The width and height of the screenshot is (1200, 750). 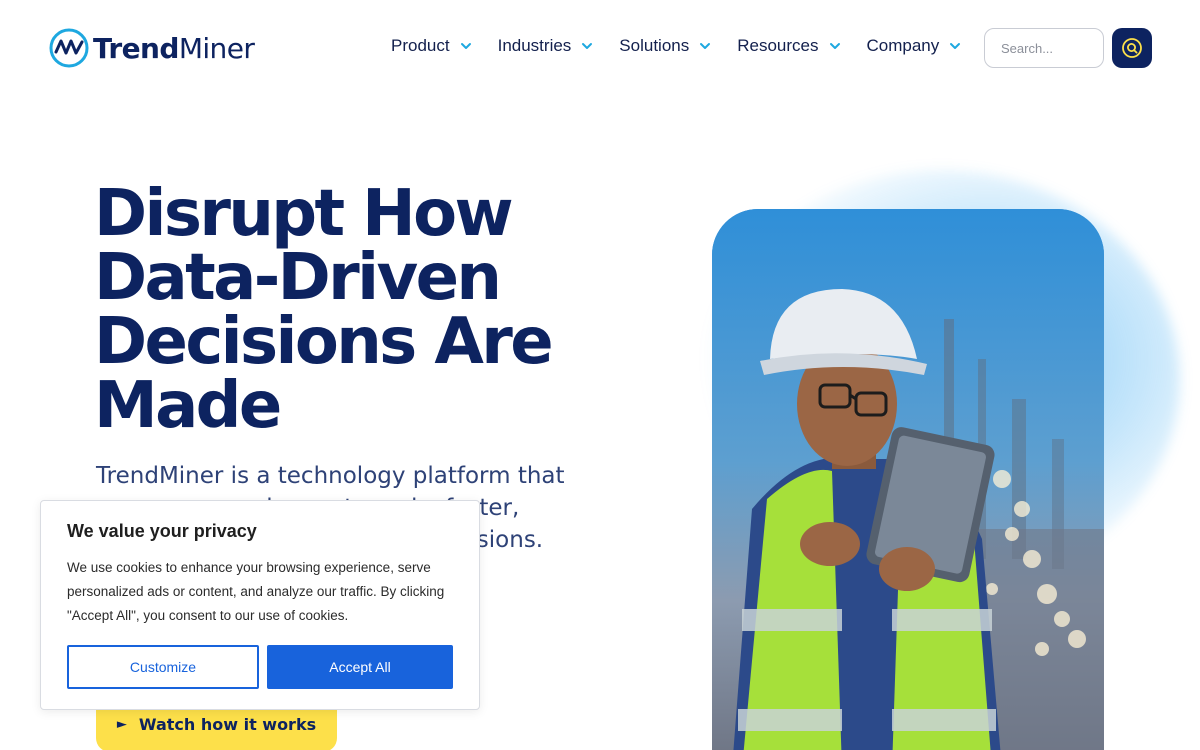 What do you see at coordinates (163, 667) in the screenshot?
I see `customize-cookies-button: Customize` at bounding box center [163, 667].